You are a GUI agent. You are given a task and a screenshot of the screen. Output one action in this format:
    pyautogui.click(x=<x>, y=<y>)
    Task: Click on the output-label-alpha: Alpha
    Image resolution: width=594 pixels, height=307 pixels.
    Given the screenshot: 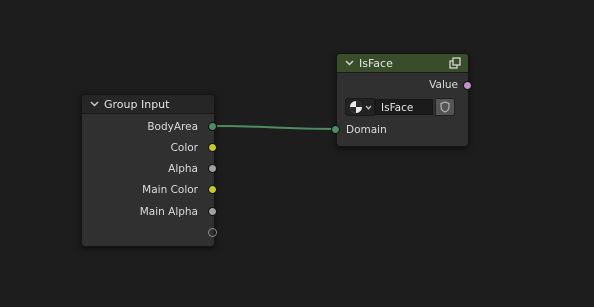 What is the action you would take?
    pyautogui.click(x=183, y=169)
    